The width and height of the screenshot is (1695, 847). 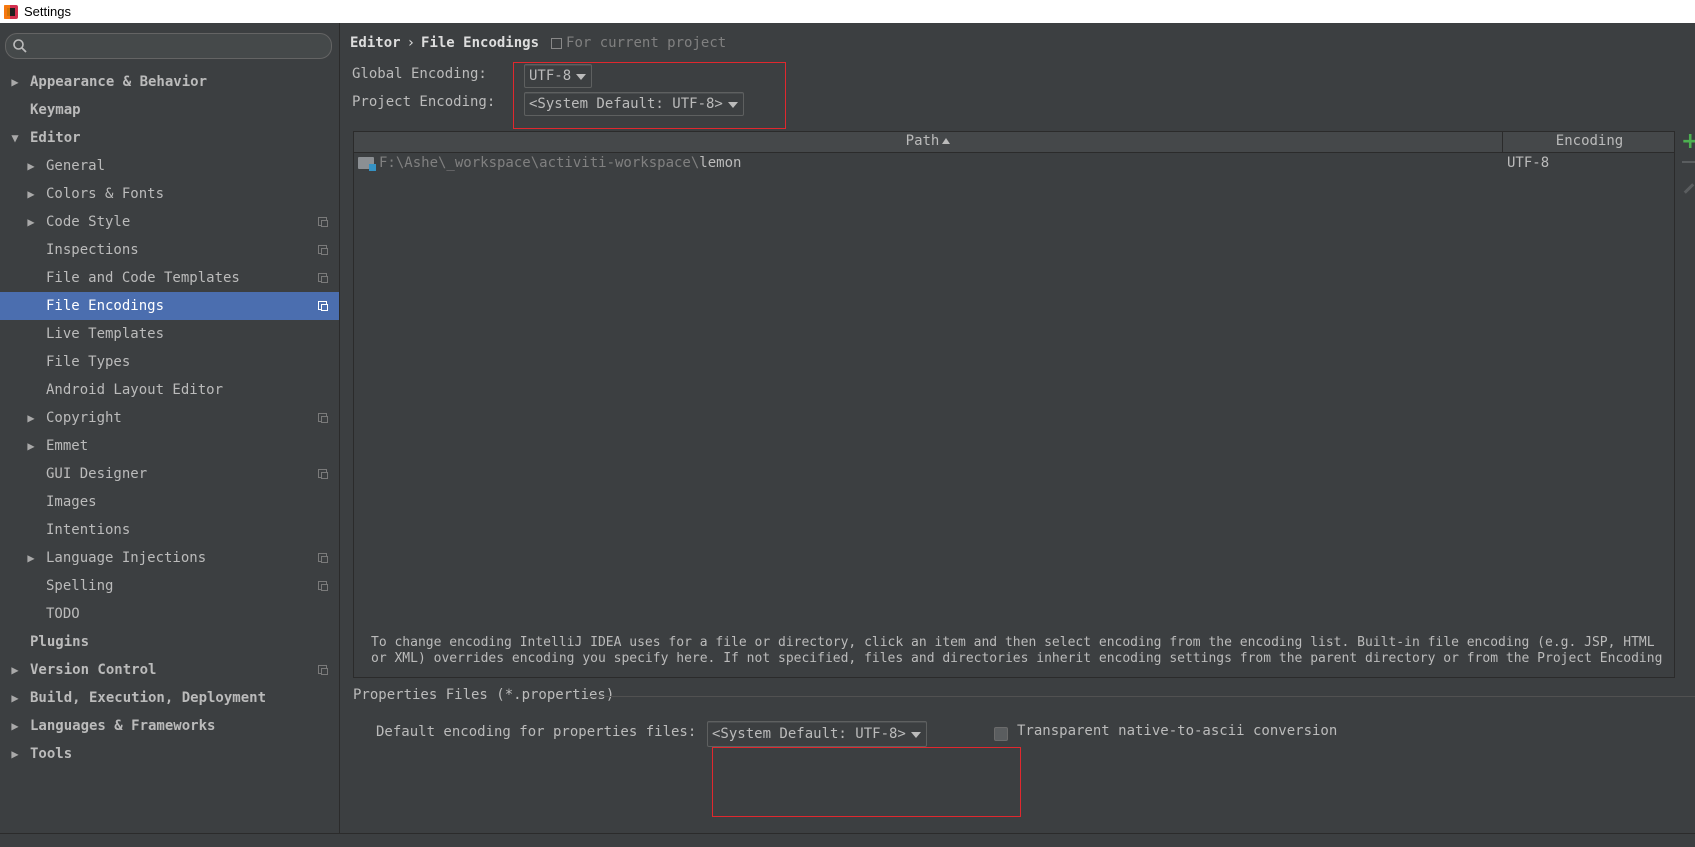 I want to click on sidebar-item-label: GUI Designer, so click(x=97, y=474).